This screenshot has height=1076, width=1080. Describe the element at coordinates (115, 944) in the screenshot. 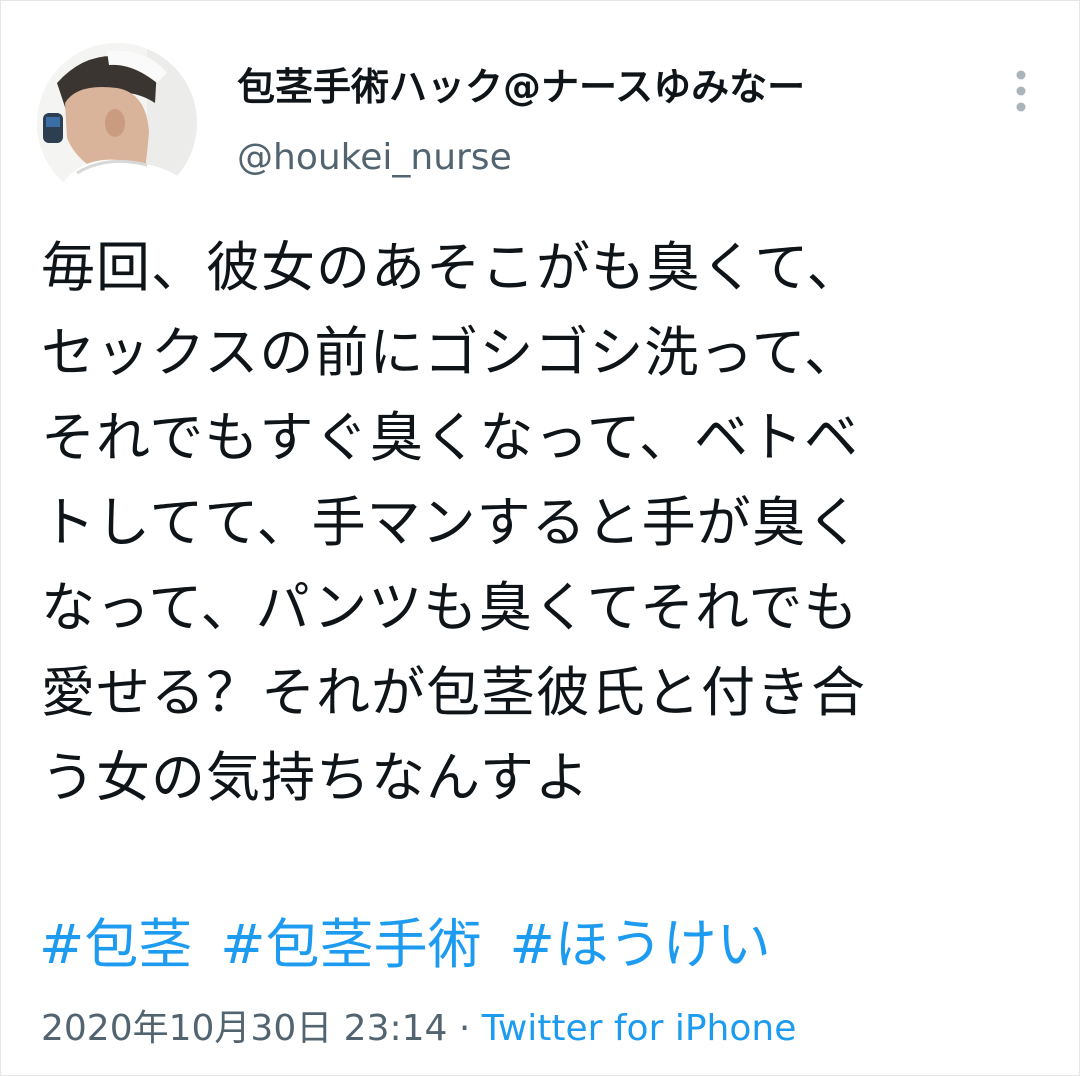

I see `hashtag-link: #包茎` at that location.